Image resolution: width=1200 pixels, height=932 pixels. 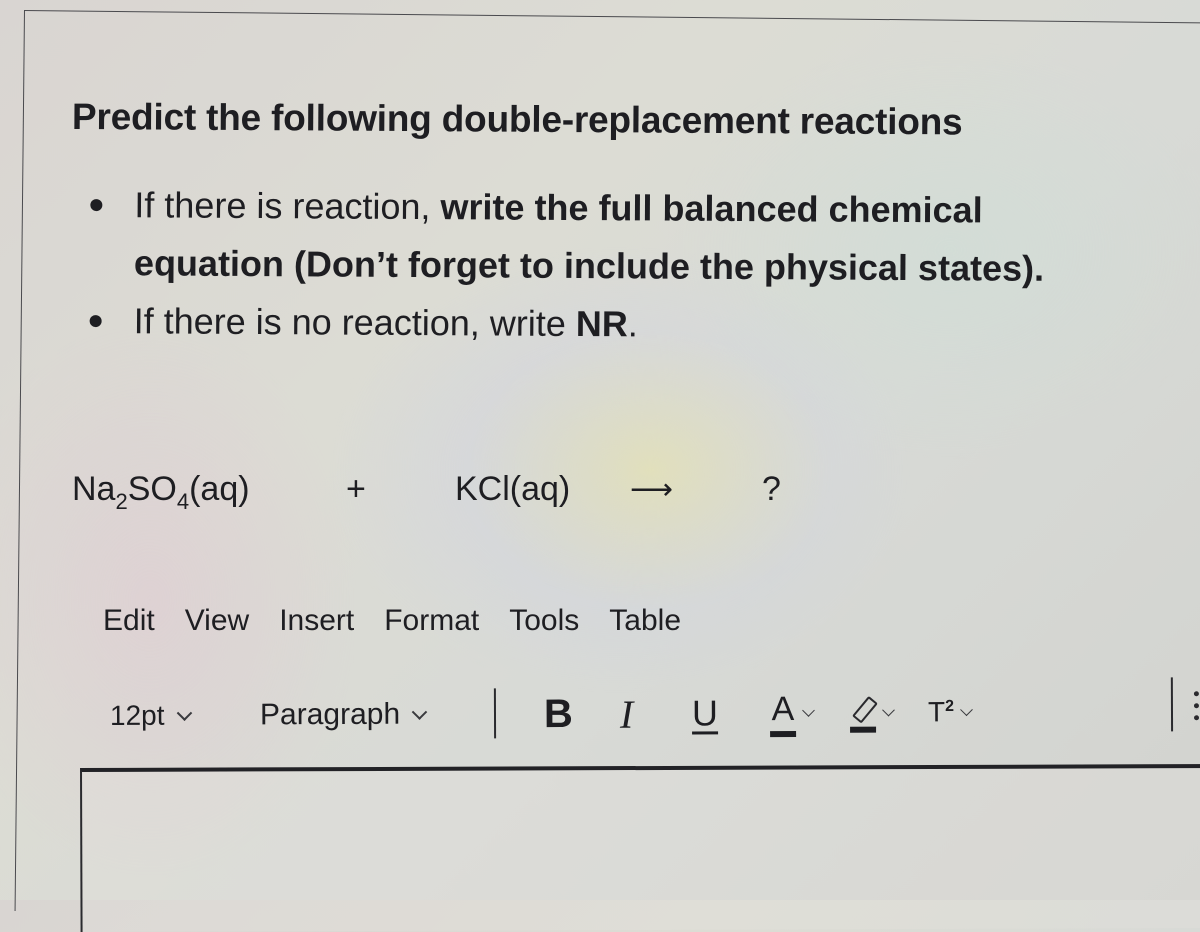 I want to click on highlight-color-button, so click(x=871, y=713).